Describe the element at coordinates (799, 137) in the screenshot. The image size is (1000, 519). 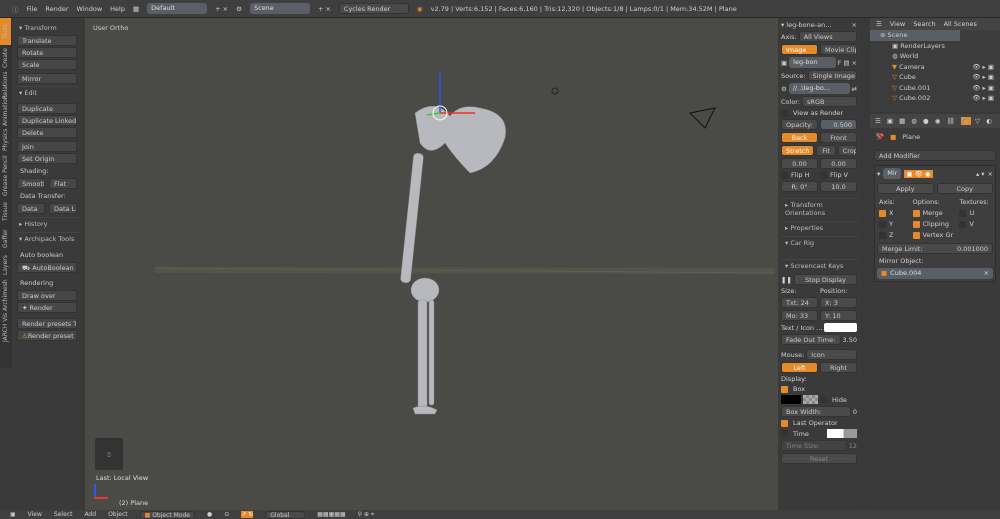
I see `back-toggle: Back` at that location.